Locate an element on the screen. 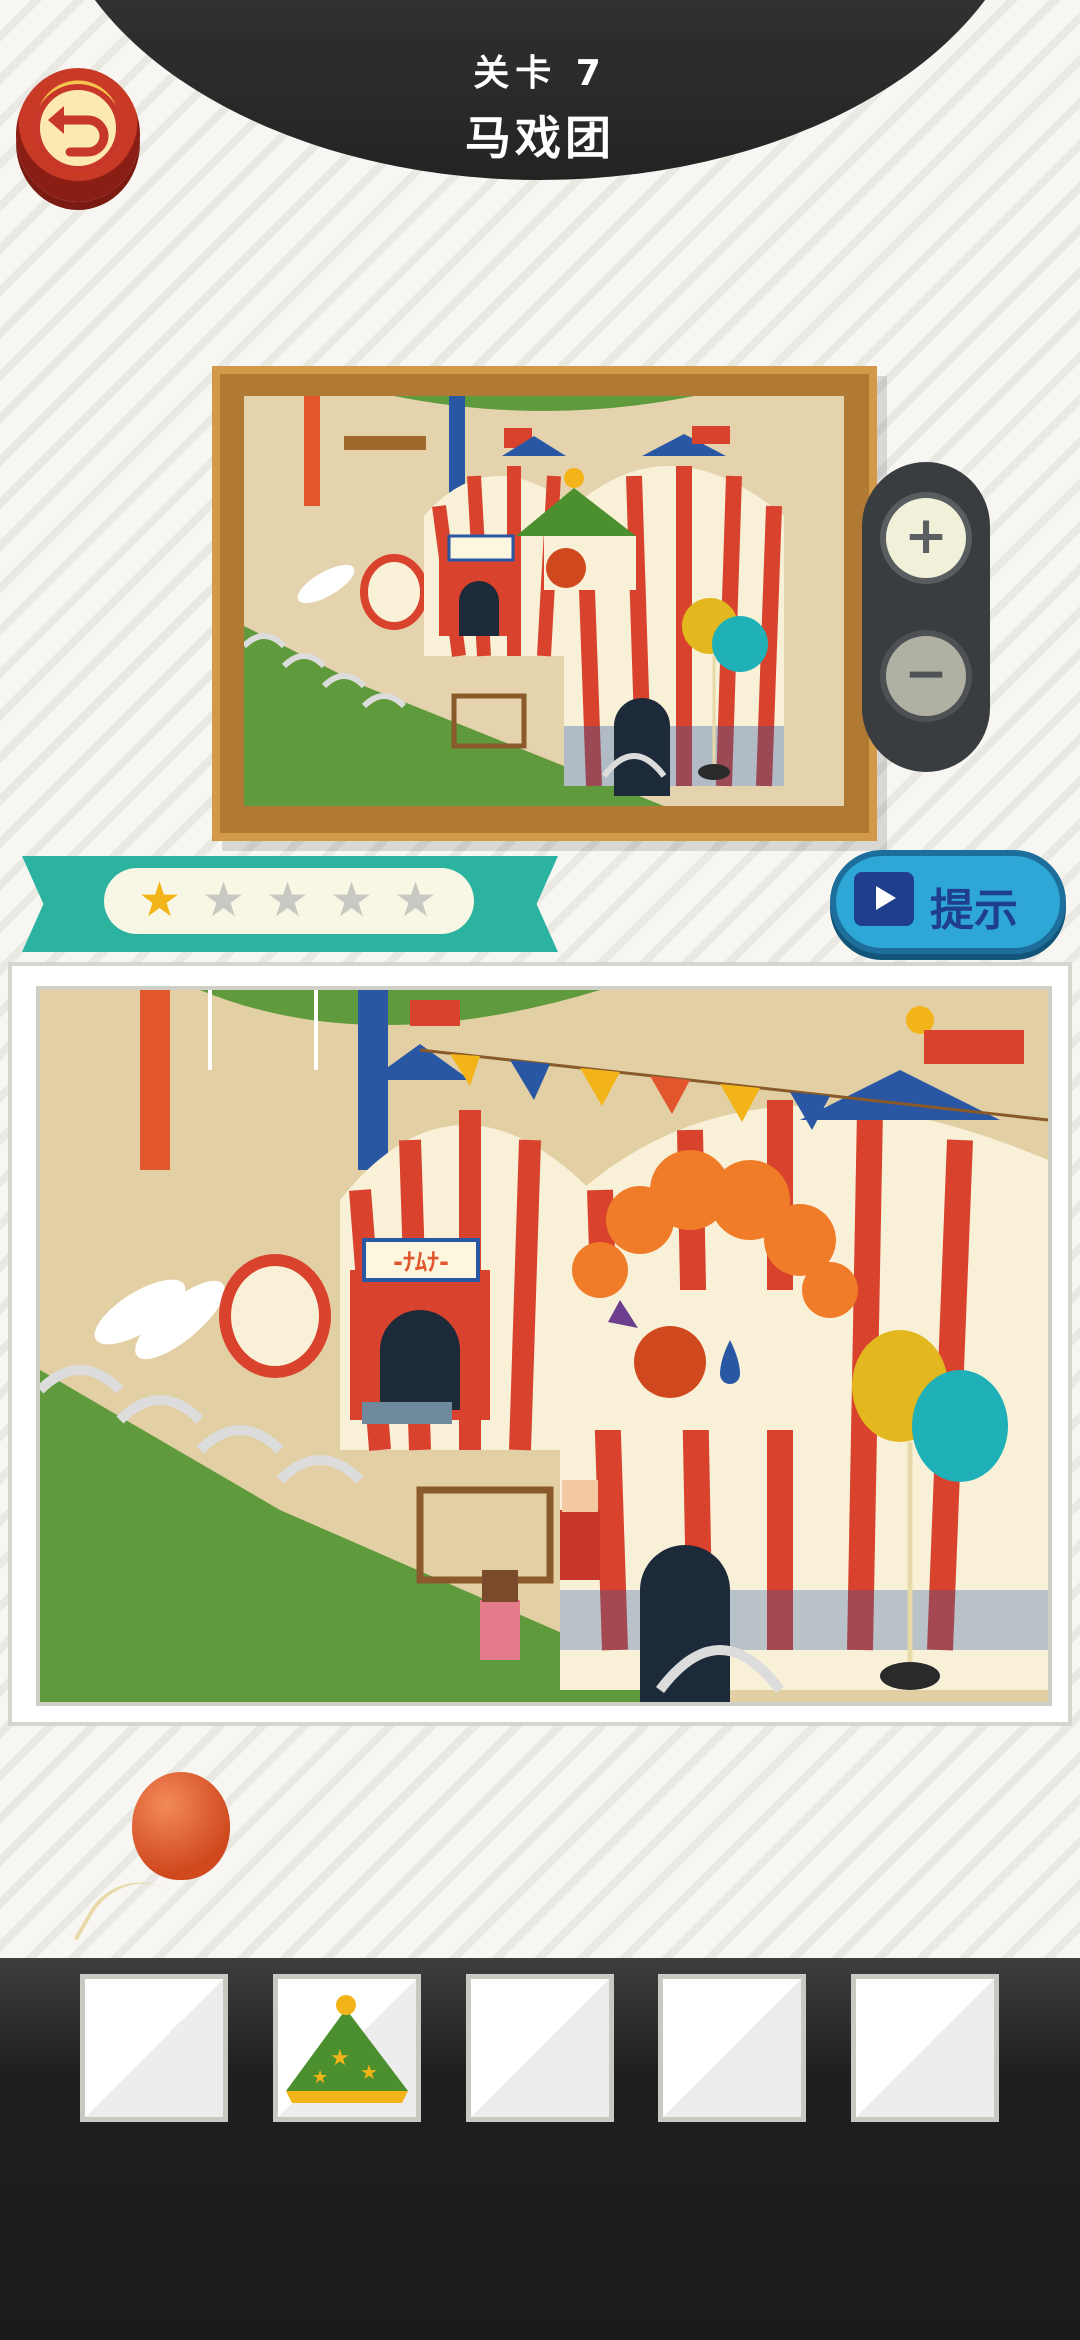 The image size is (1080, 2340). level-title: 马戏团 is located at coordinates (540, 138).